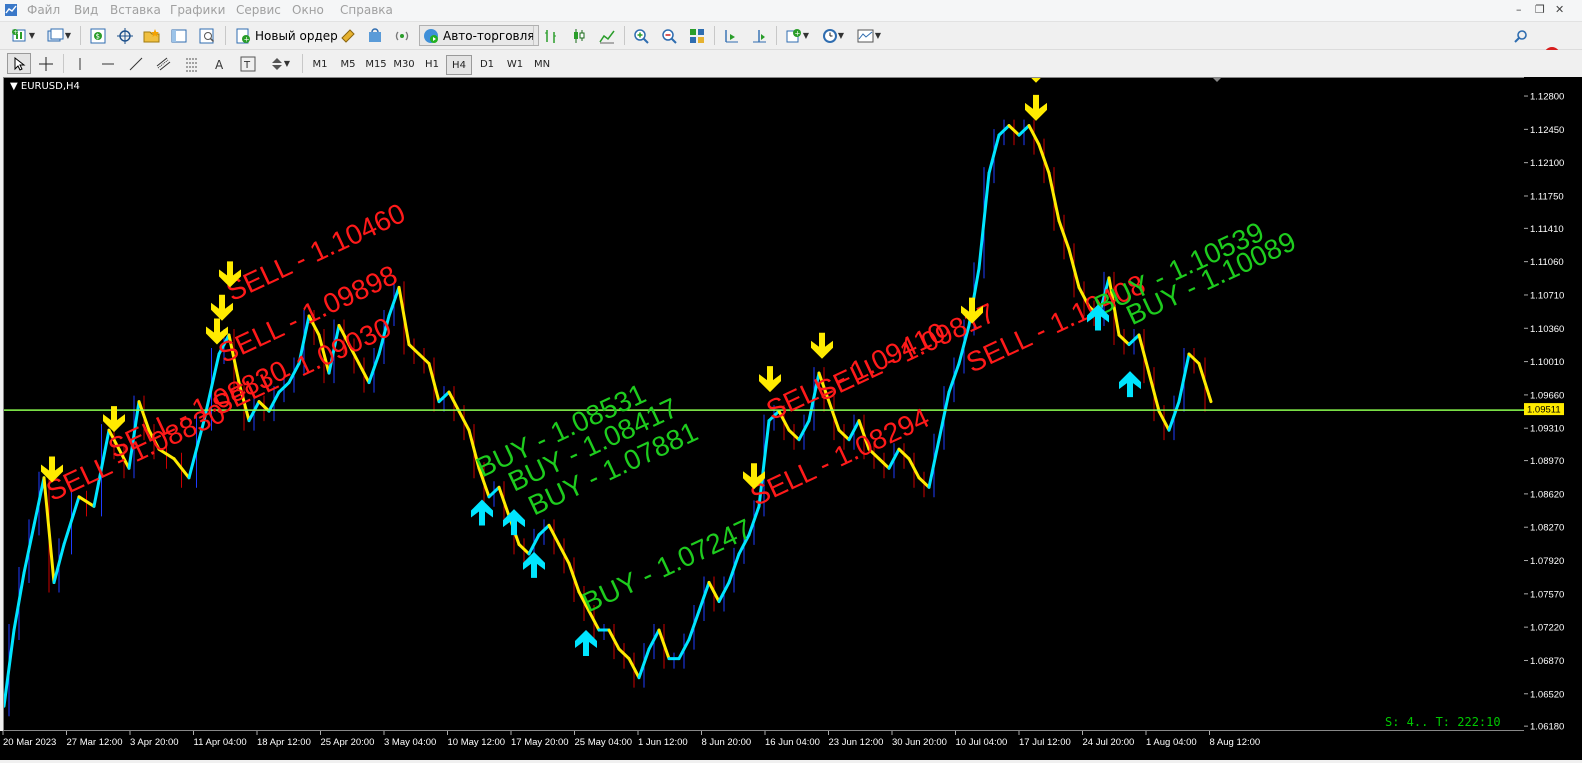 The height and width of the screenshot is (763, 1582). I want to click on tester-button, so click(207, 35).